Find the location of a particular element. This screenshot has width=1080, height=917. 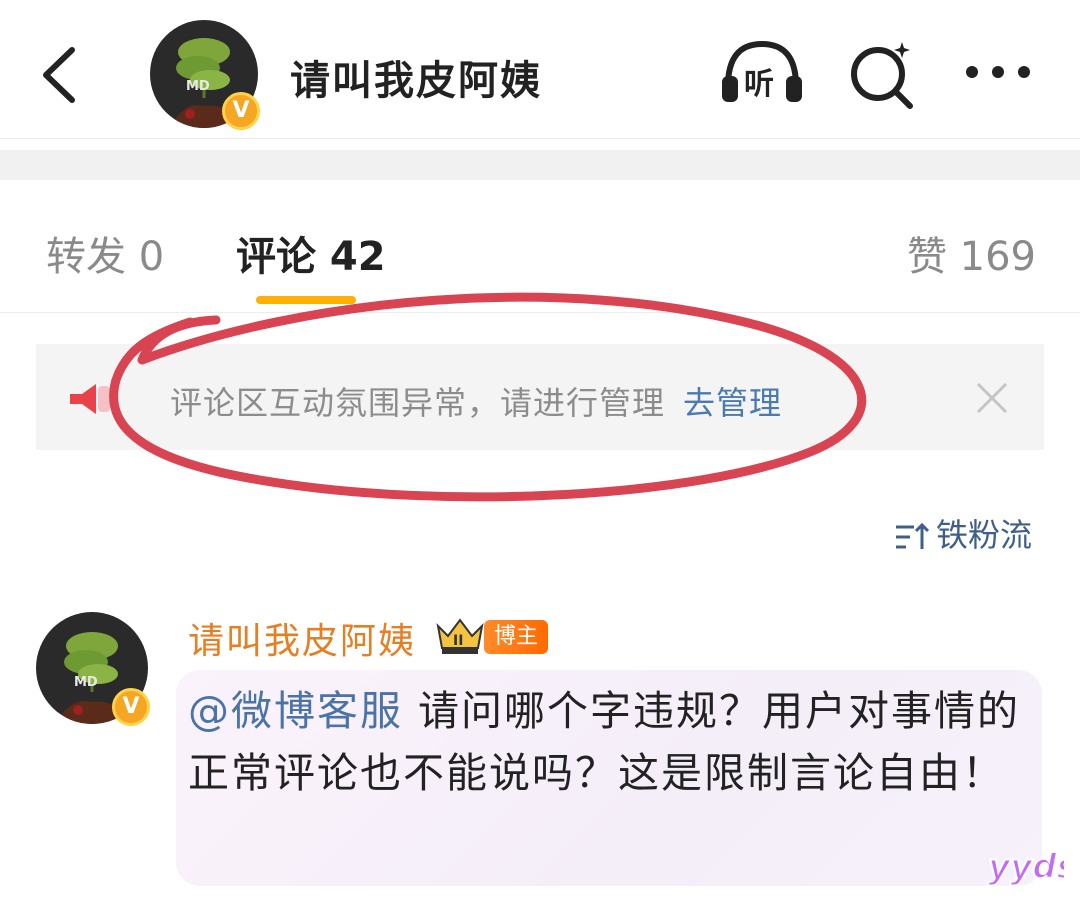

tab-comments: 评论 42 is located at coordinates (311, 253).